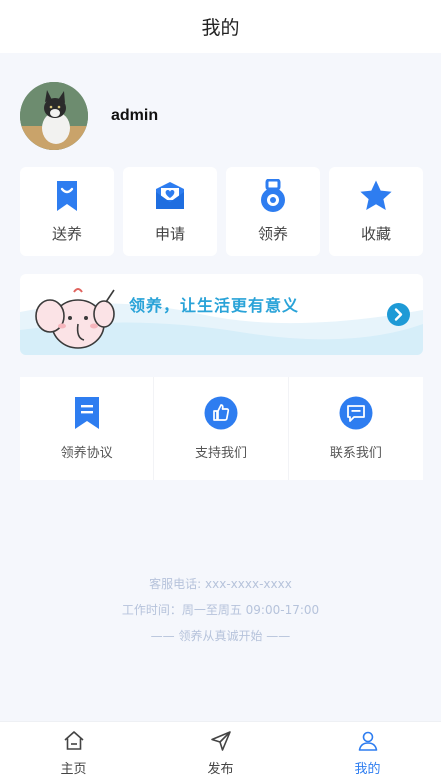  What do you see at coordinates (170, 195) in the screenshot?
I see `heart-mail-icon` at bounding box center [170, 195].